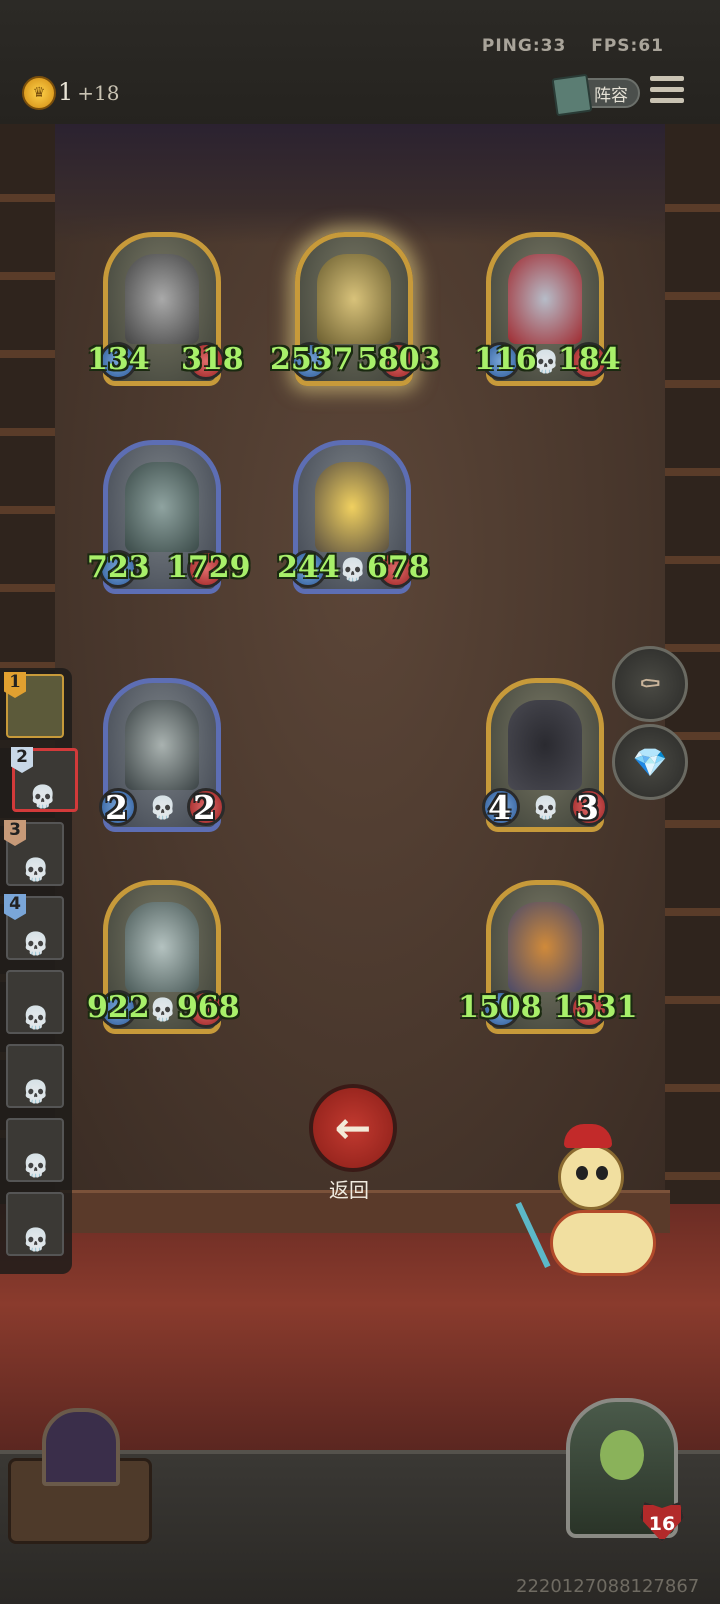 The width and height of the screenshot is (720, 1604). I want to click on unit-card-pumpkin: 1508 1531, so click(548, 959).